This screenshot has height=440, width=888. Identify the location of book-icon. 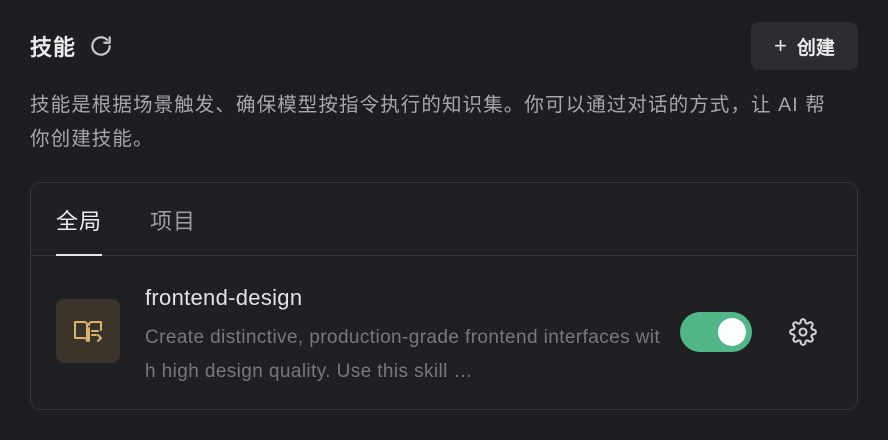
(88, 331).